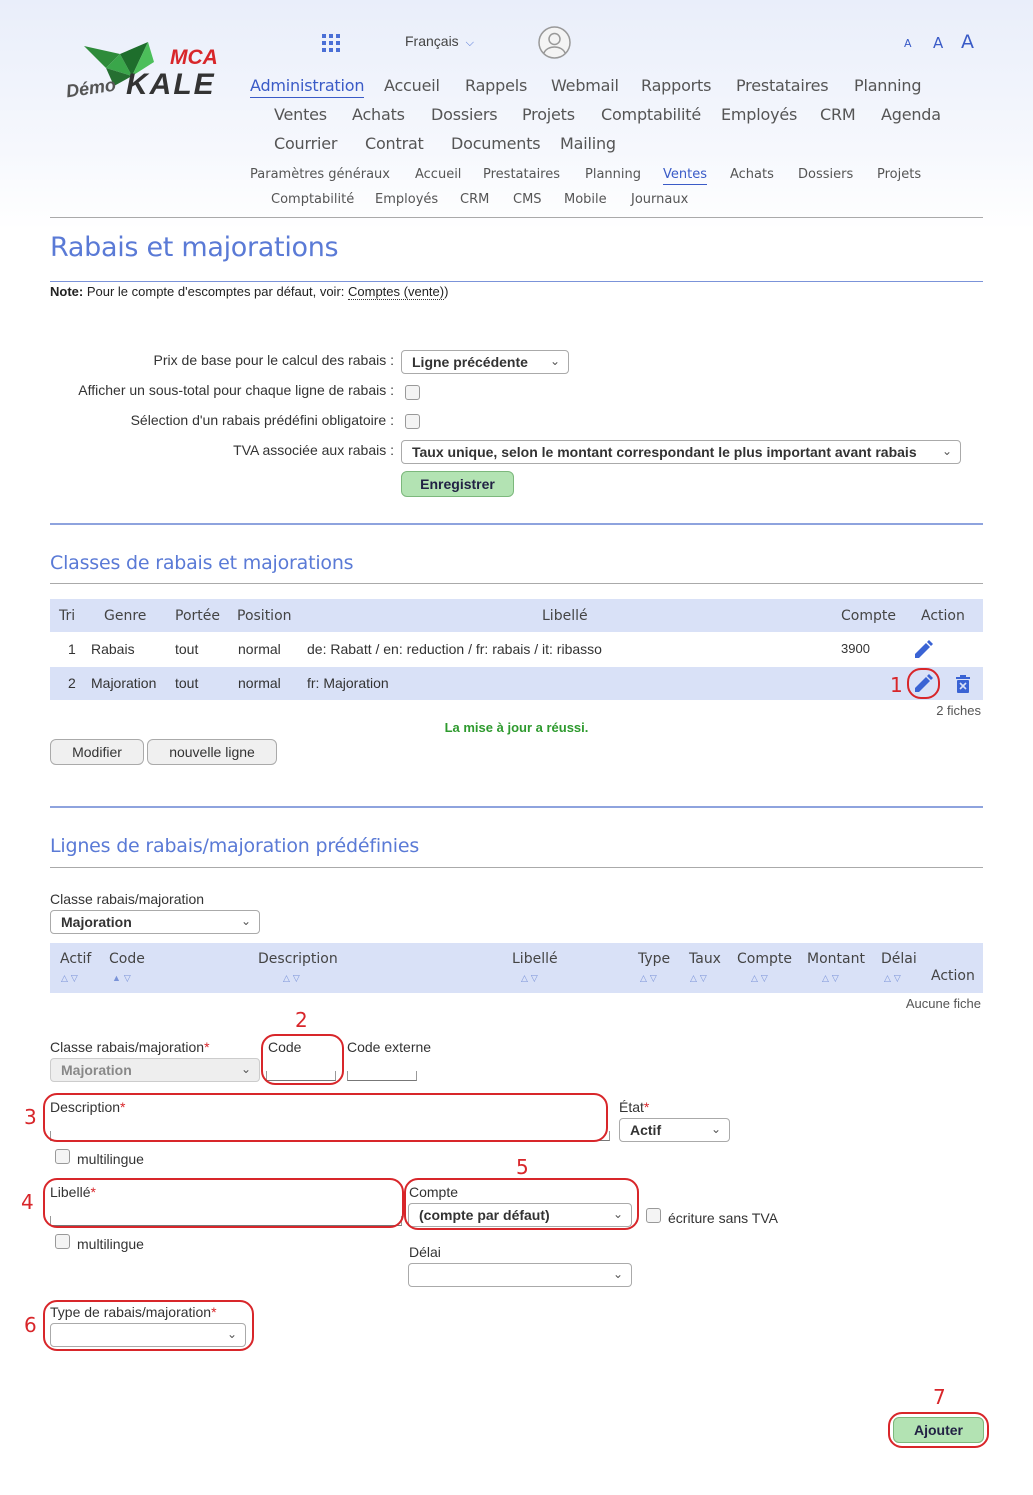 This screenshot has height=1495, width=1033. What do you see at coordinates (958, 710) in the screenshot?
I see `record-count: 2 fiches` at bounding box center [958, 710].